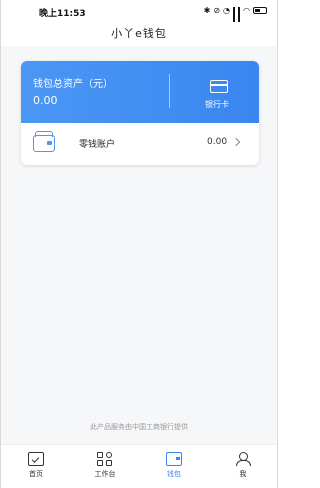 The height and width of the screenshot is (488, 320). I want to click on title-bar: 小丫e钱包, so click(139, 34).